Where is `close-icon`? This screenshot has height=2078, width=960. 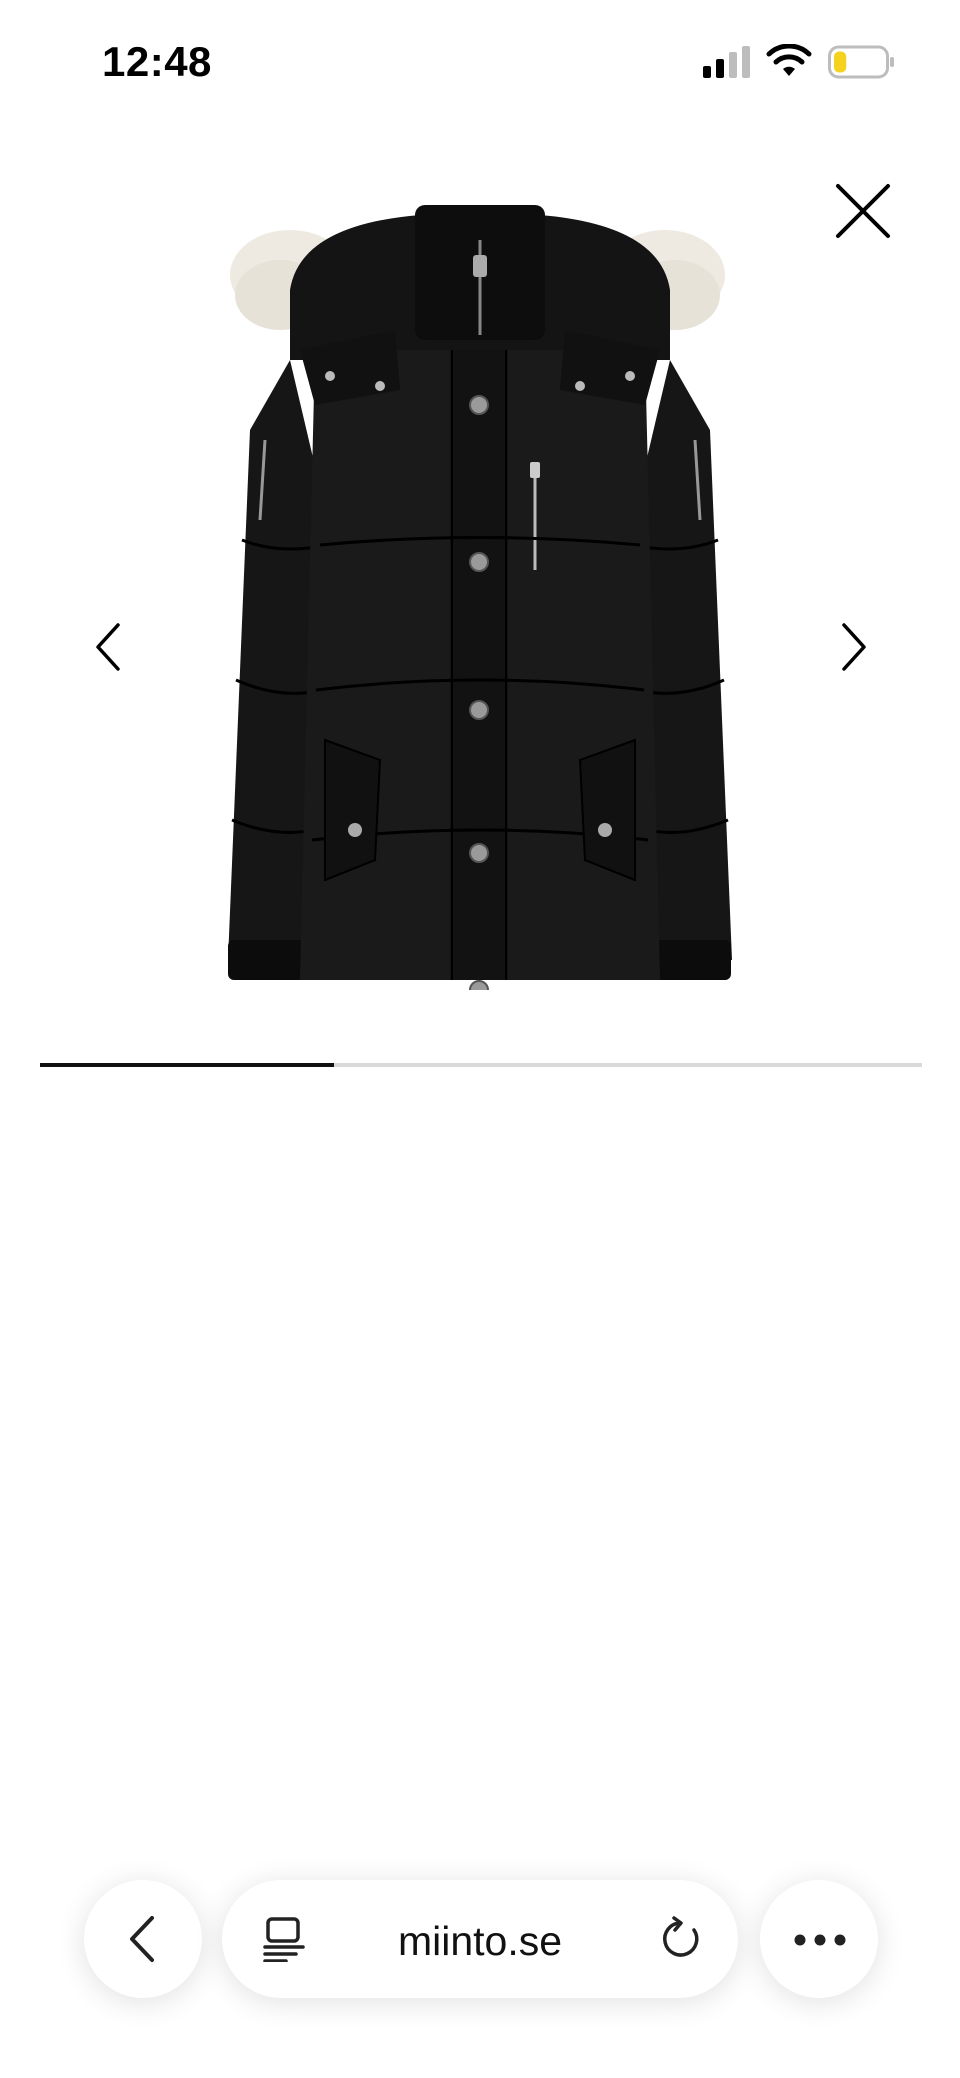 close-icon is located at coordinates (863, 211).